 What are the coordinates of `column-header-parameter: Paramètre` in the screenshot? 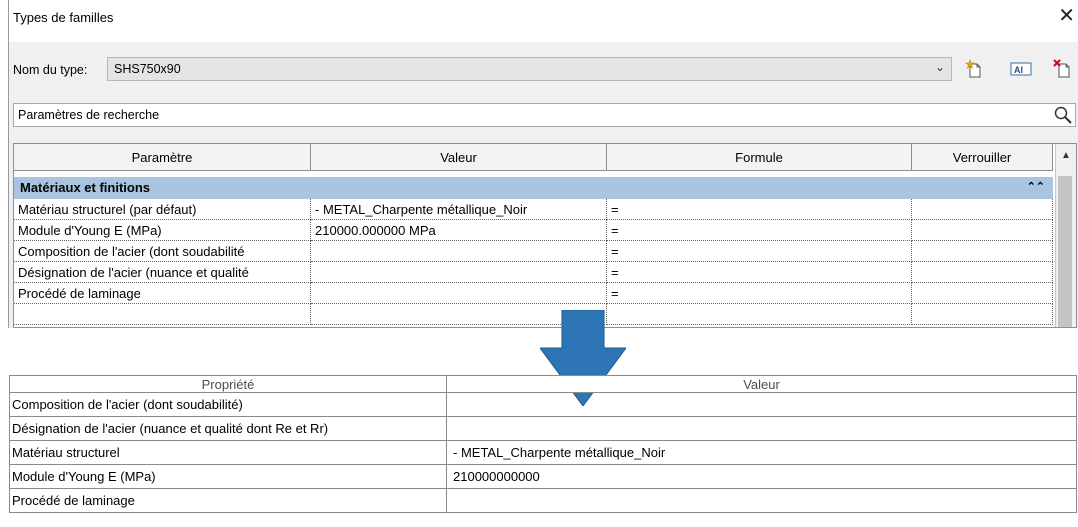 It's located at (162, 157).